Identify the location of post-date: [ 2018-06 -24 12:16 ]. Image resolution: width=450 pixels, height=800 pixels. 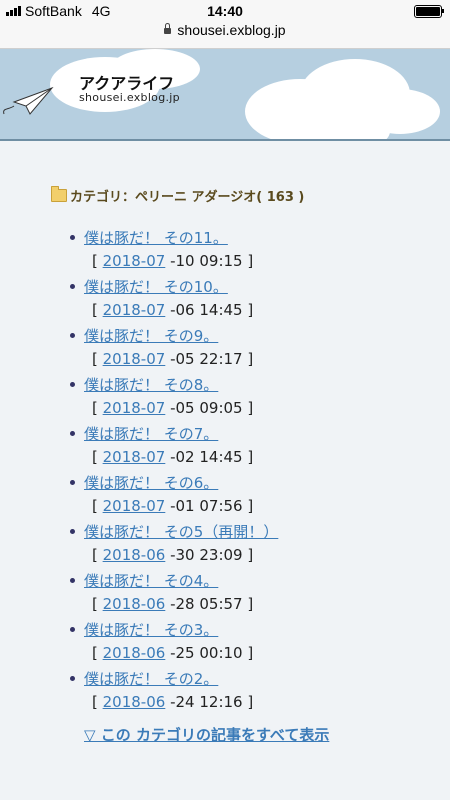
(173, 702).